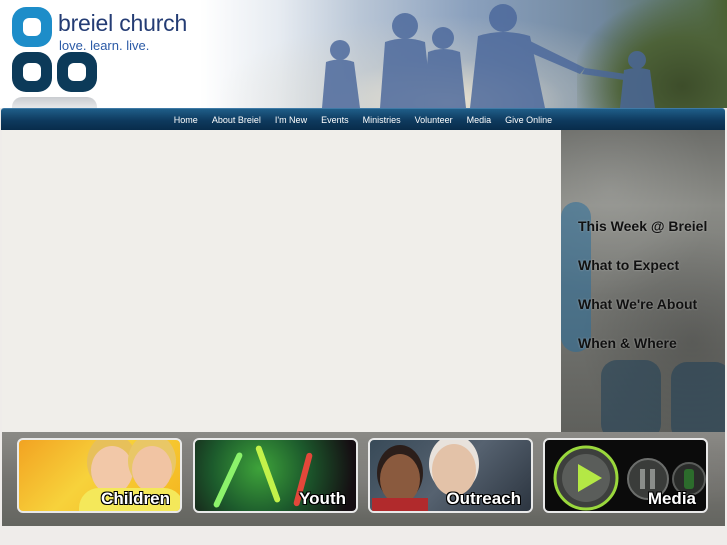 Image resolution: width=727 pixels, height=545 pixels. What do you see at coordinates (400, 504) in the screenshot?
I see `outreach-shirt-left` at bounding box center [400, 504].